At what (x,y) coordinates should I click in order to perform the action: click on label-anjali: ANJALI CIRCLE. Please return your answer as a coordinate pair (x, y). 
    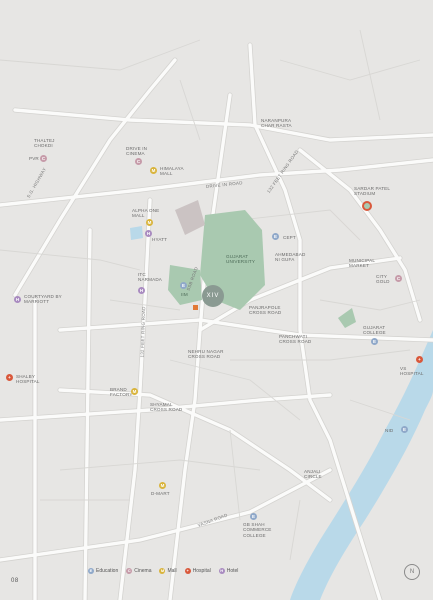
    Looking at the image, I should click on (313, 474).